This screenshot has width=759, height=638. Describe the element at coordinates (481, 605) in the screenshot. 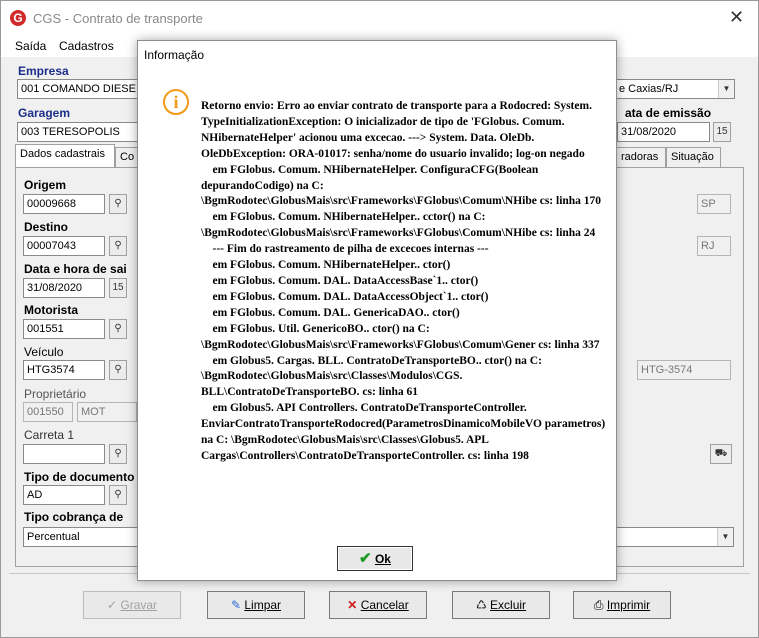

I see `trash-icon: ♺` at that location.